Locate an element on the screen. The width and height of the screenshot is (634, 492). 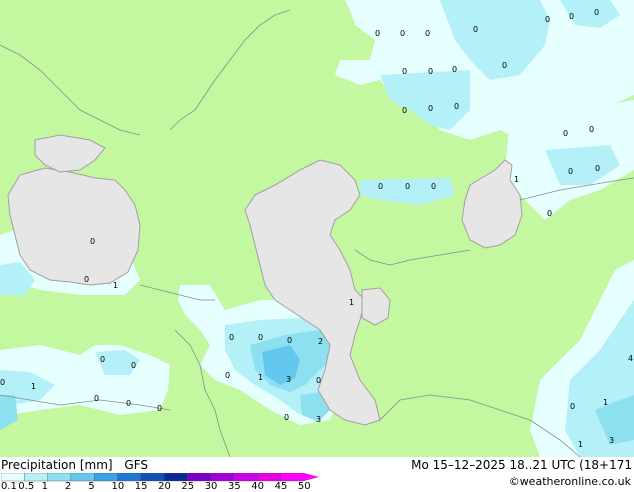
scale-tick-label: 30 is located at coordinates (211, 486).